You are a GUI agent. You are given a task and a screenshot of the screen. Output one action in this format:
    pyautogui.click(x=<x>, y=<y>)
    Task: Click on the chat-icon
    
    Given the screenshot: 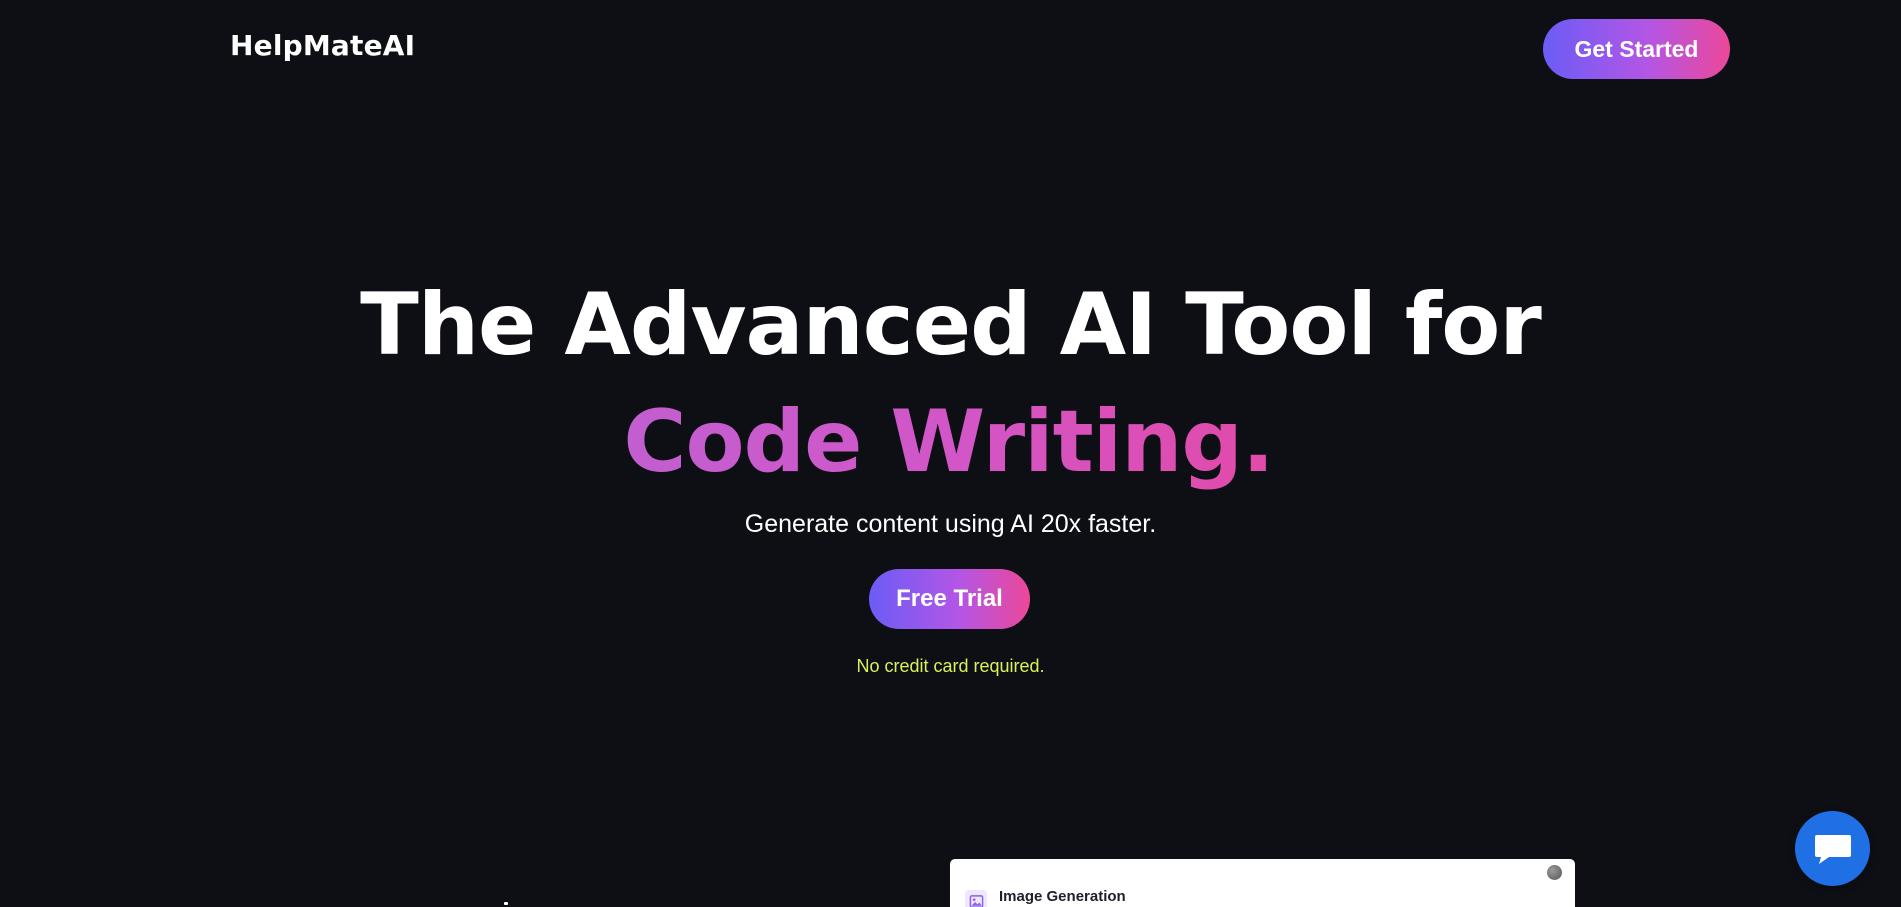 What is the action you would take?
    pyautogui.click(x=1832, y=849)
    